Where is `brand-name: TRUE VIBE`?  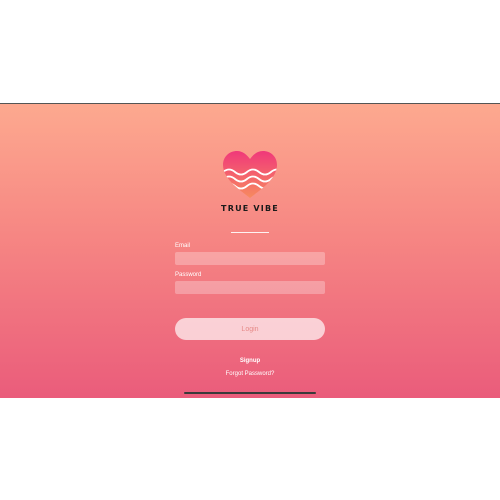
brand-name: TRUE VIBE is located at coordinates (250, 208).